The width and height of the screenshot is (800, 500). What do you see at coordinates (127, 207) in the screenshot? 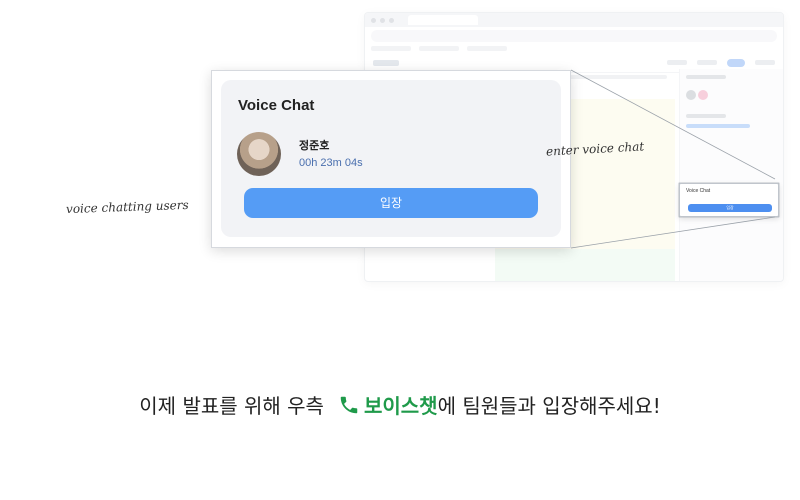
I see `annotation-voice-chatting-users: voice chatting users` at bounding box center [127, 207].